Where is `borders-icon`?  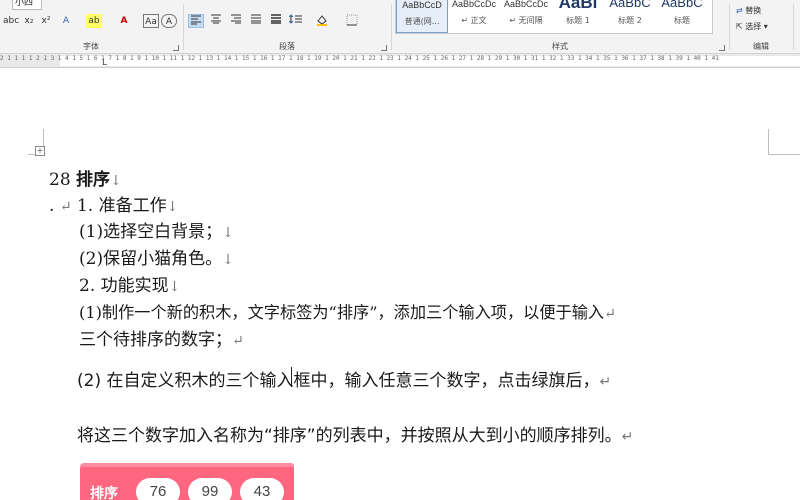 borders-icon is located at coordinates (352, 21).